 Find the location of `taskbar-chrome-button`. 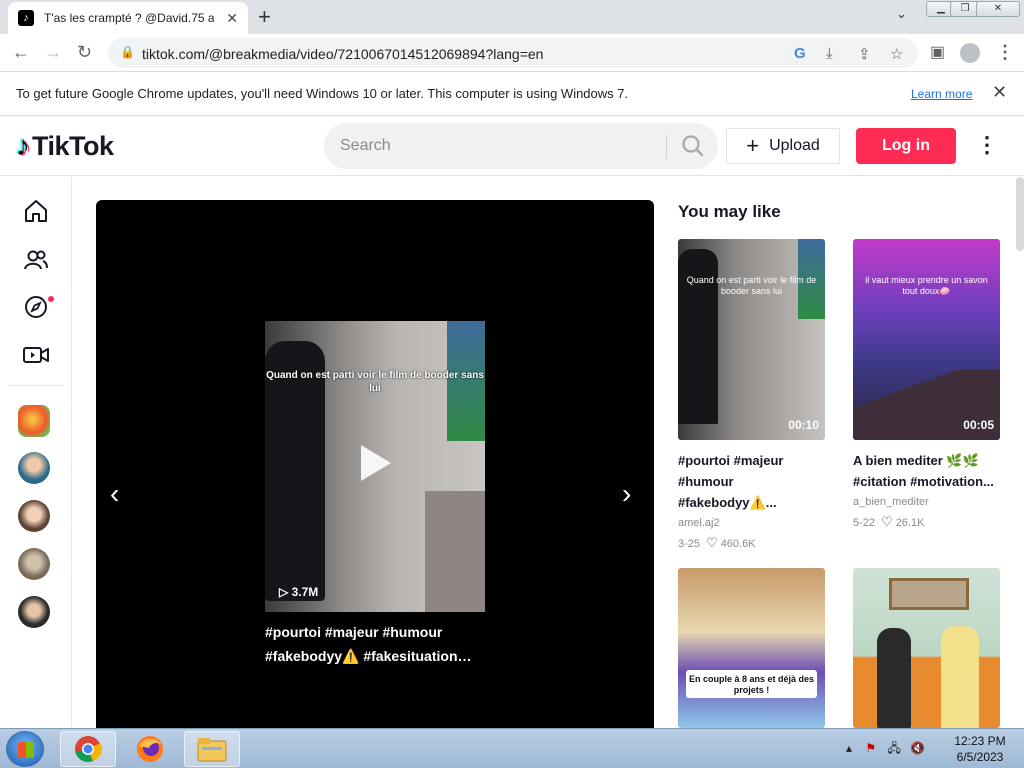

taskbar-chrome-button is located at coordinates (88, 749).